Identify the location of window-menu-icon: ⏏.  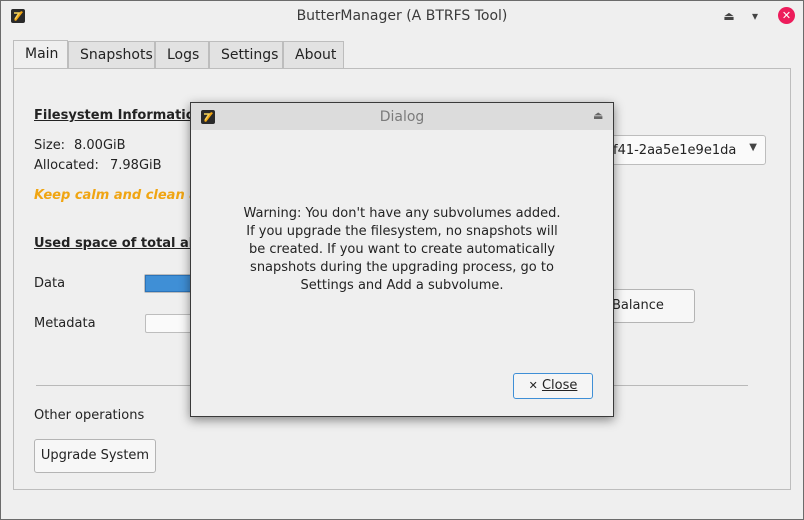
(729, 16).